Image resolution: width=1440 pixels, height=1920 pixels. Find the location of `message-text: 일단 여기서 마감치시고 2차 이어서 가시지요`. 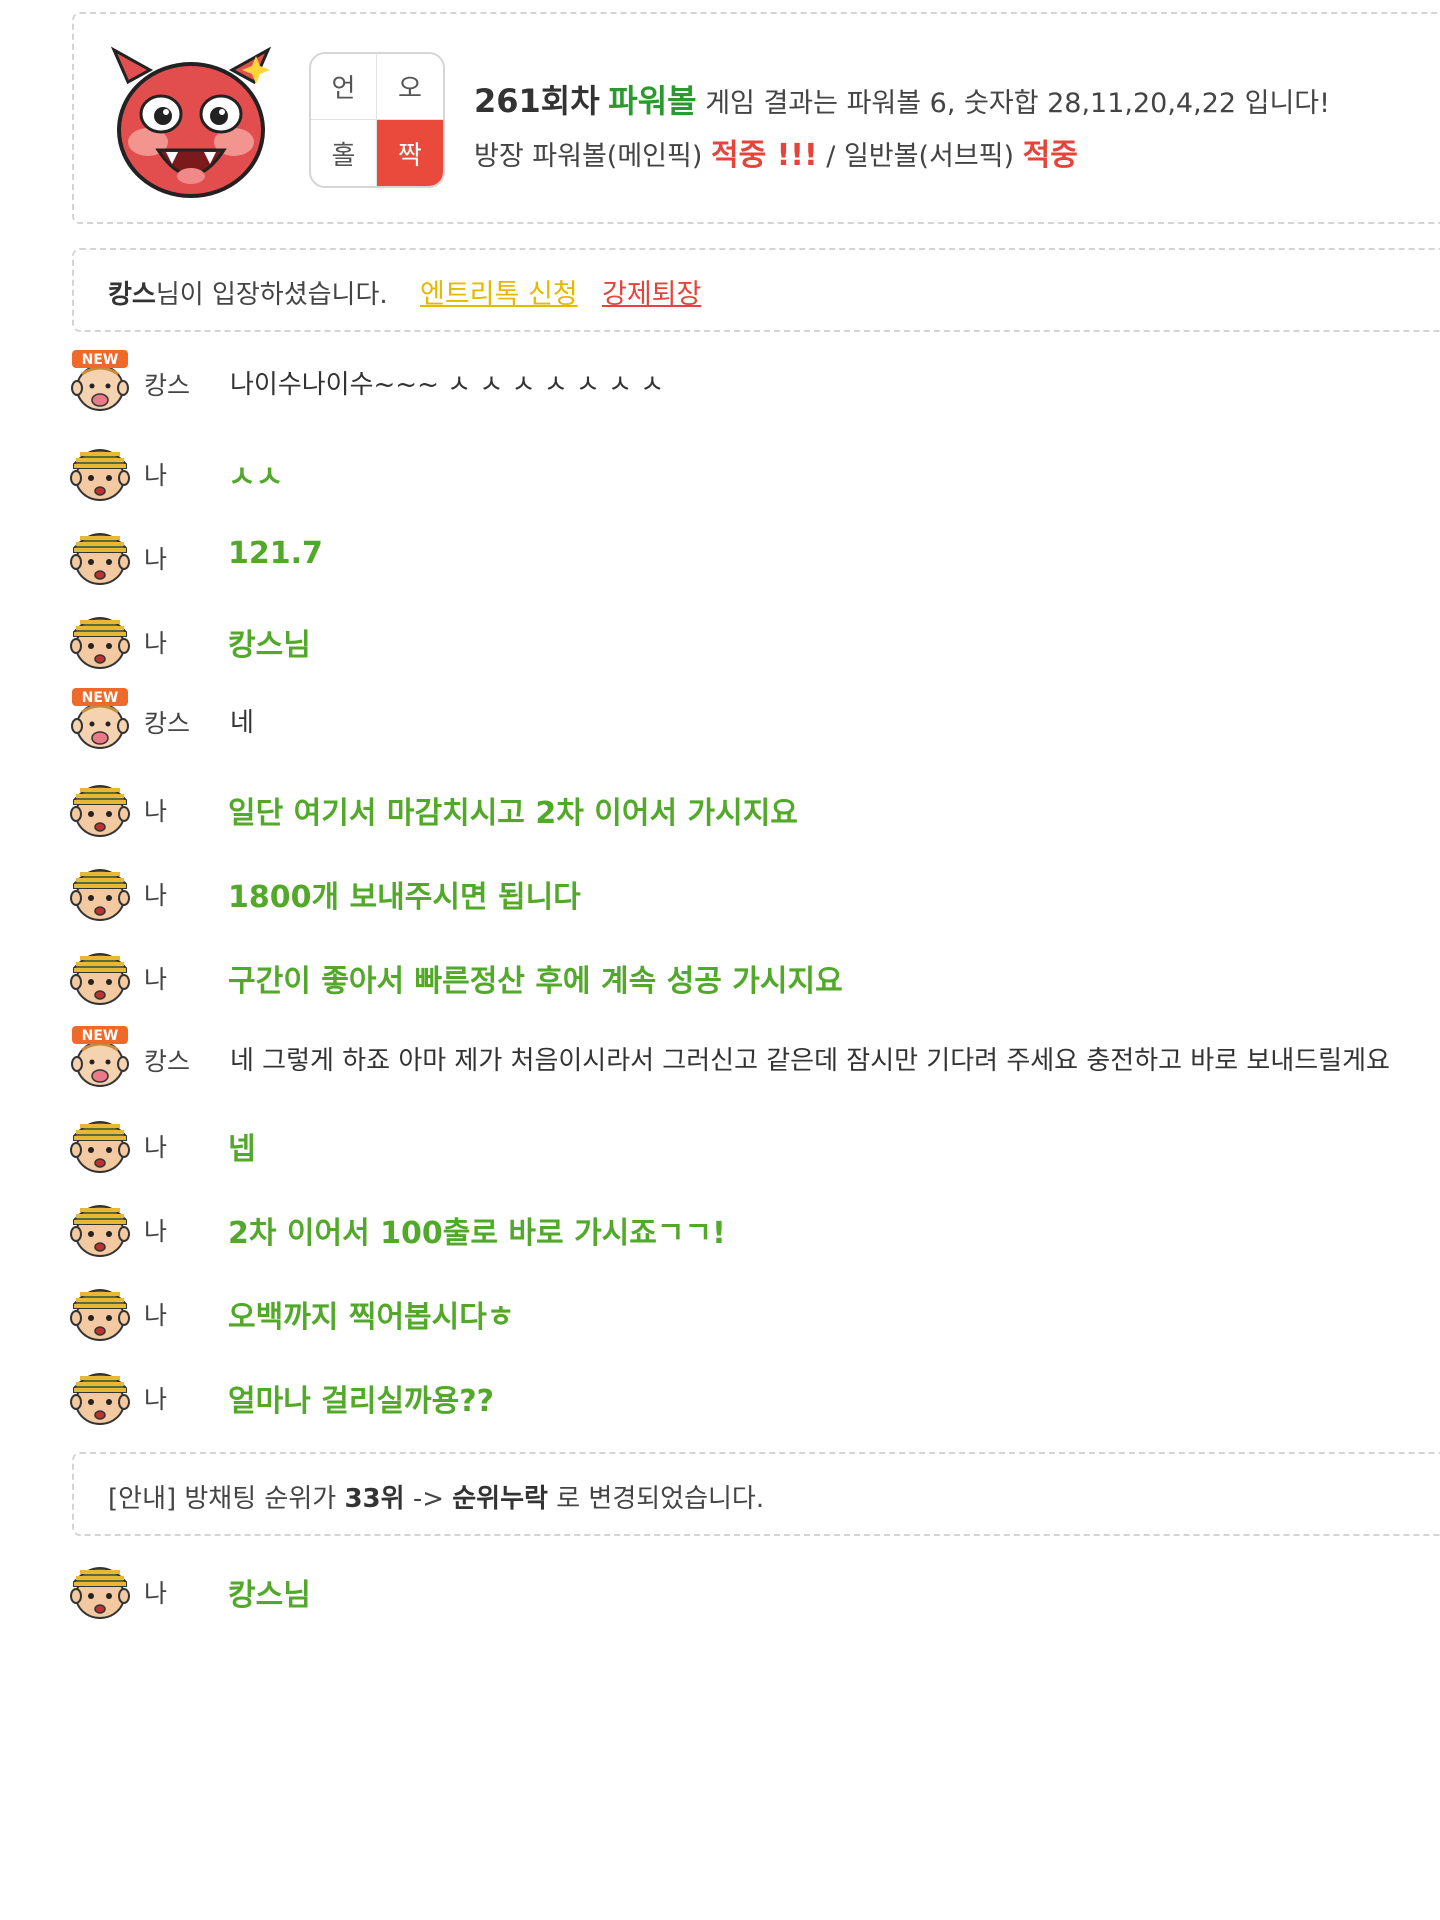

message-text: 일단 여기서 마감치시고 2차 이어서 가시지요 is located at coordinates (513, 813).